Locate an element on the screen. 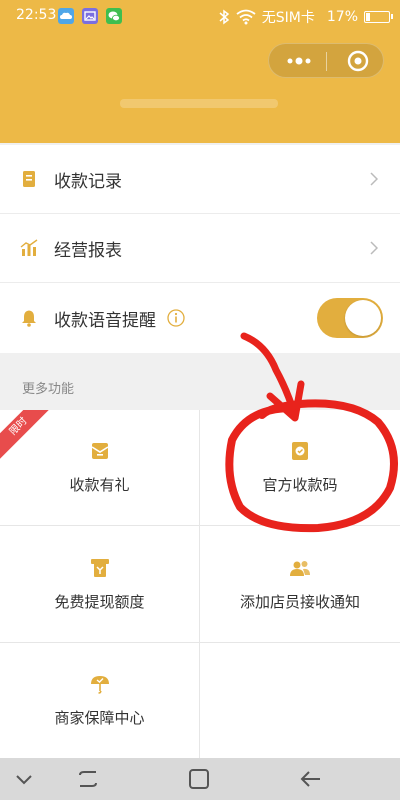  gallery-icon is located at coordinates (90, 16).